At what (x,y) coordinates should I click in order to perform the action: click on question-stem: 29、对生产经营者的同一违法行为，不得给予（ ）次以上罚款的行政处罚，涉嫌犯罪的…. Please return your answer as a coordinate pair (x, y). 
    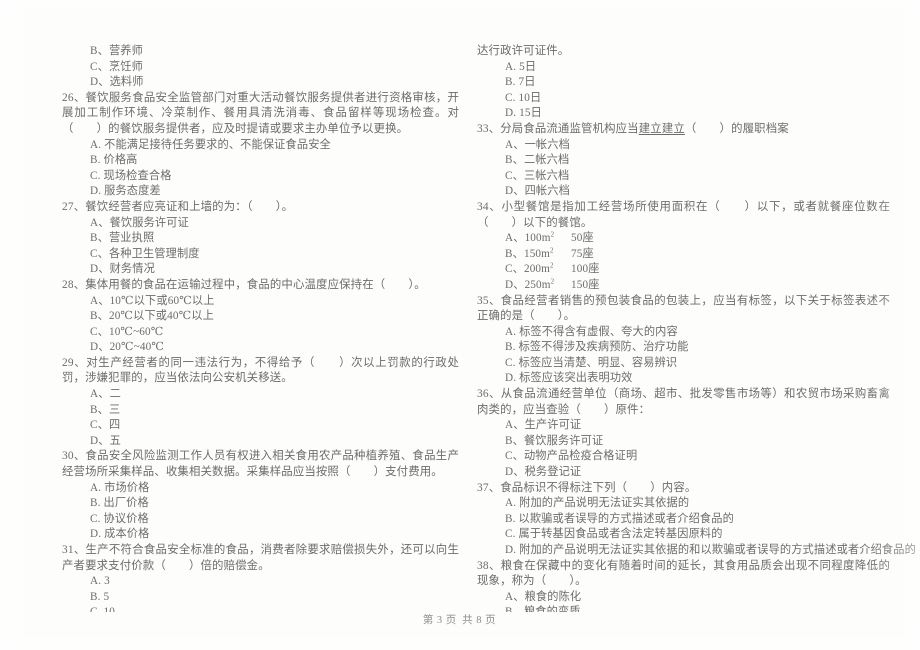
    Looking at the image, I should click on (260, 370).